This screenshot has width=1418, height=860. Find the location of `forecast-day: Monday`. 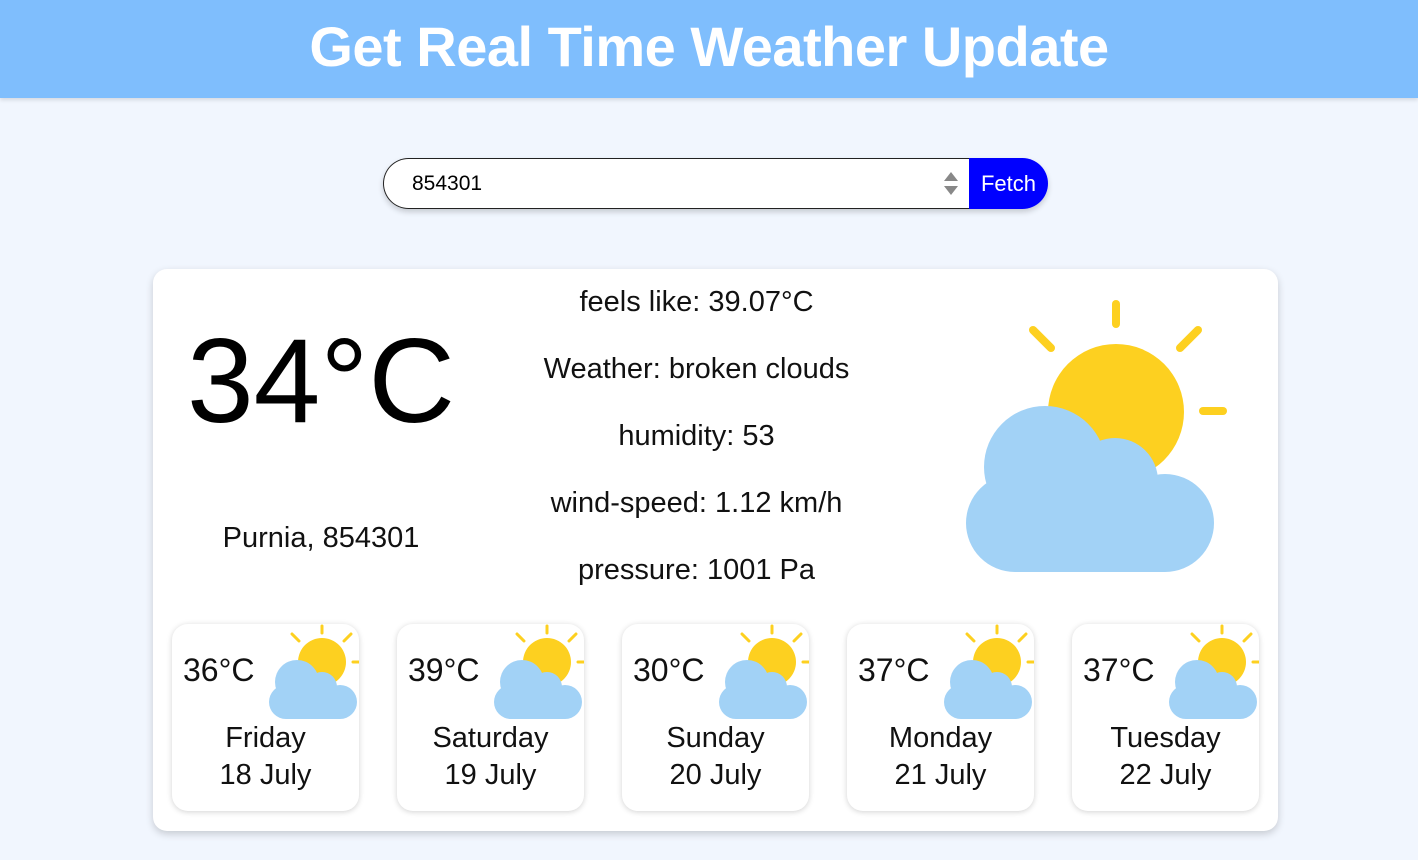

forecast-day: Monday is located at coordinates (940, 738).